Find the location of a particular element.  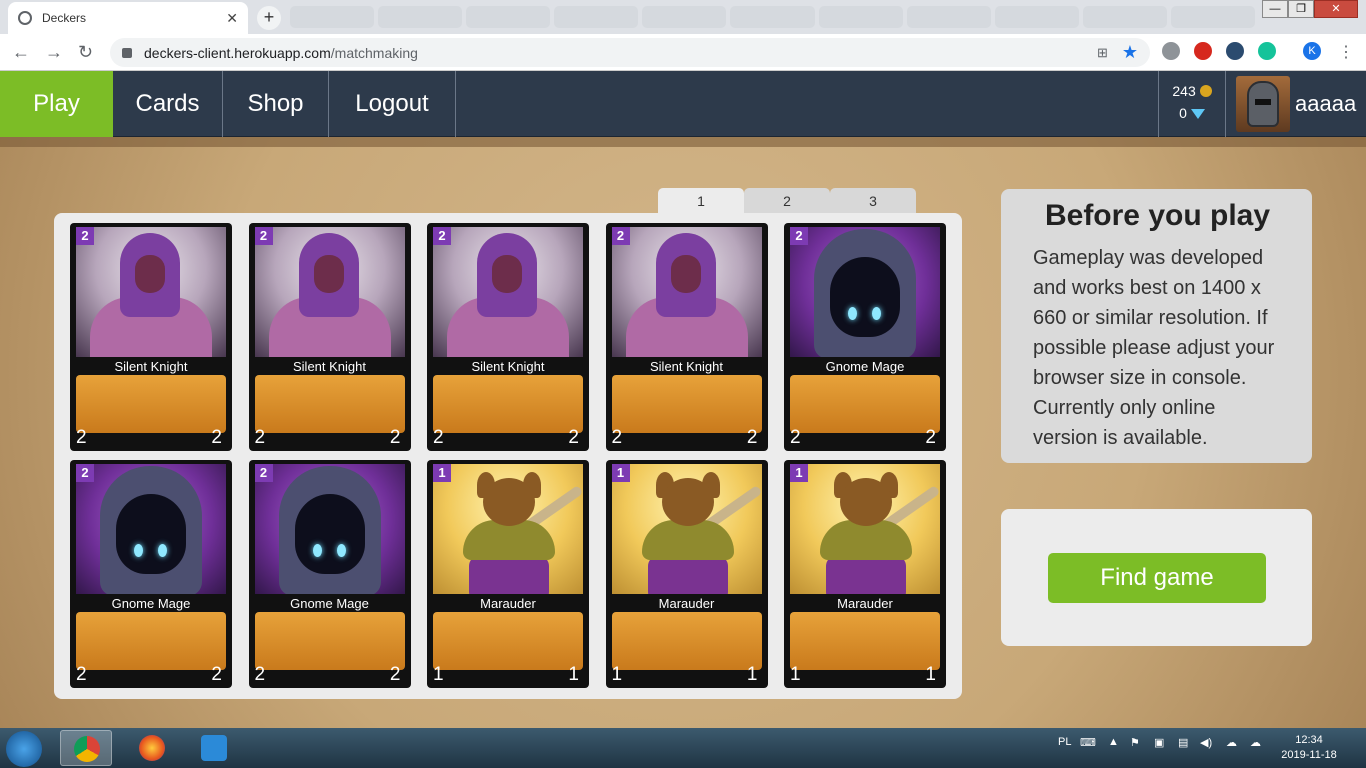

user-avatar is located at coordinates (1263, 104).